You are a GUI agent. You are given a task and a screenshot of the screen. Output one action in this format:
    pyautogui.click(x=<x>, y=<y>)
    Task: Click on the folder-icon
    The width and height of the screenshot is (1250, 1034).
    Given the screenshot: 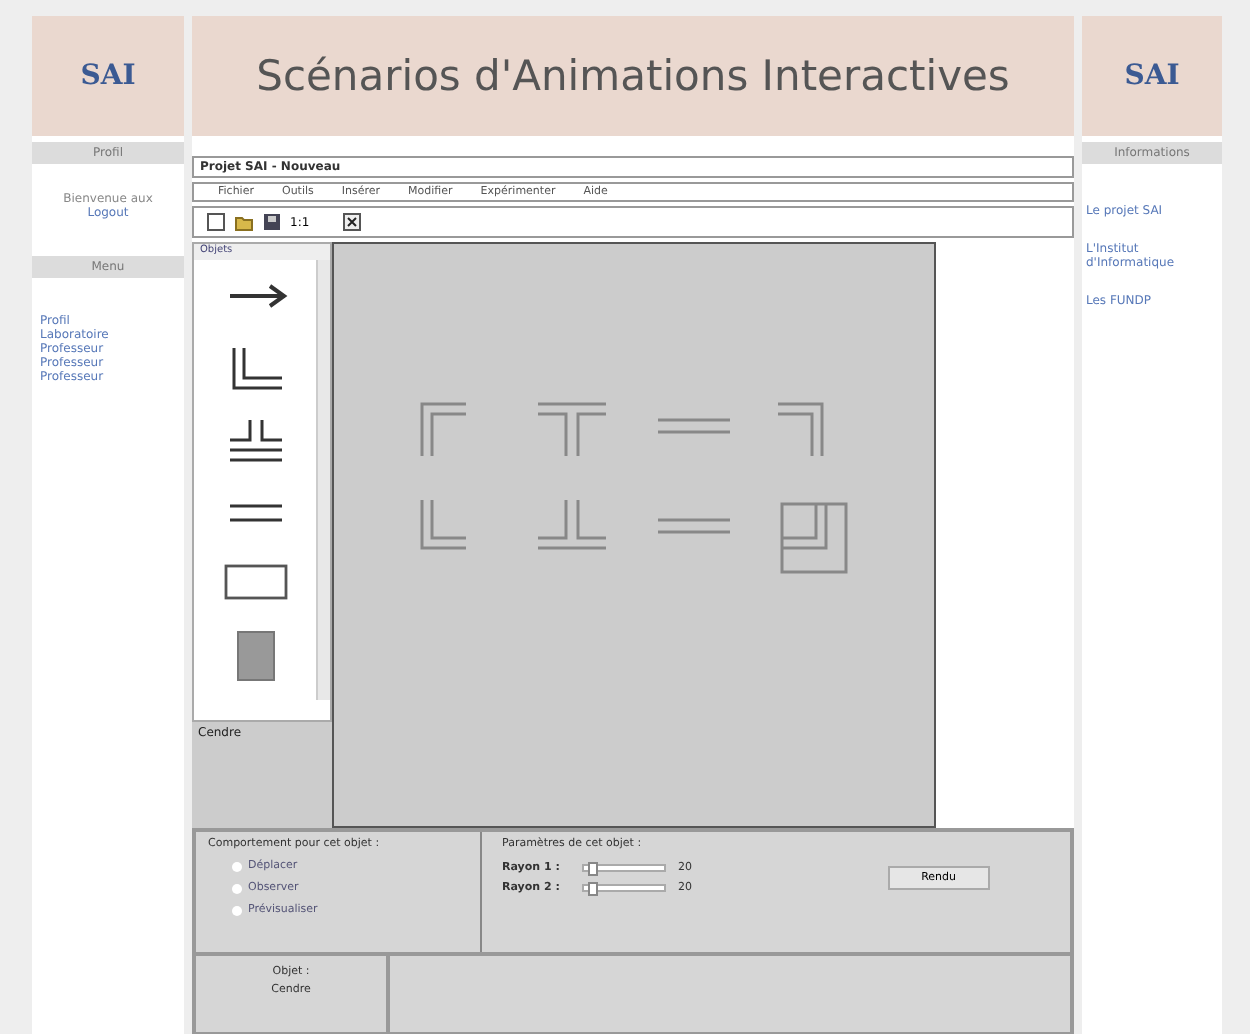 What is the action you would take?
    pyautogui.click(x=244, y=222)
    